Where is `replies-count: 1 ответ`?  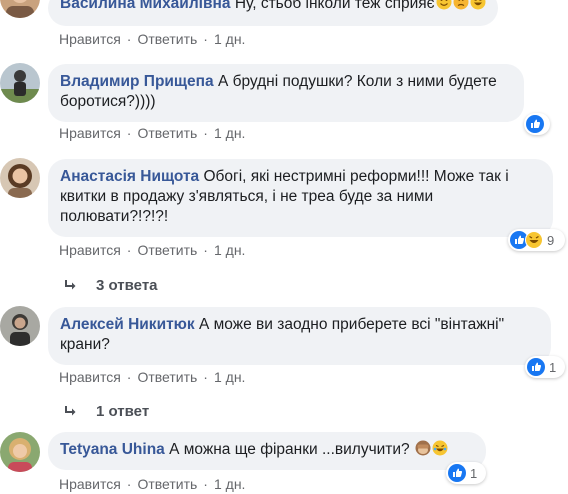
replies-count: 1 ответ is located at coordinates (123, 411).